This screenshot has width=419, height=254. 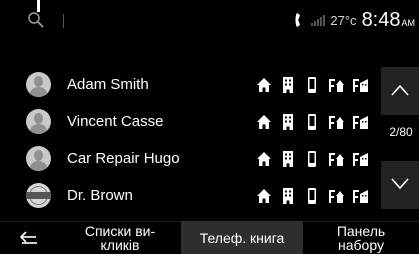 I want to click on clock-time: 8:48, so click(x=381, y=19).